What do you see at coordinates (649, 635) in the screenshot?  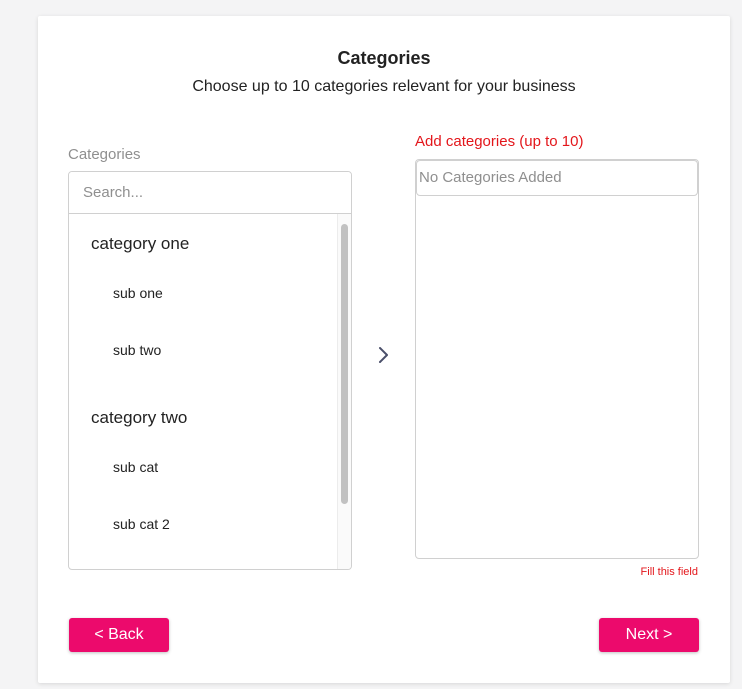 I see `next-button: Next >` at bounding box center [649, 635].